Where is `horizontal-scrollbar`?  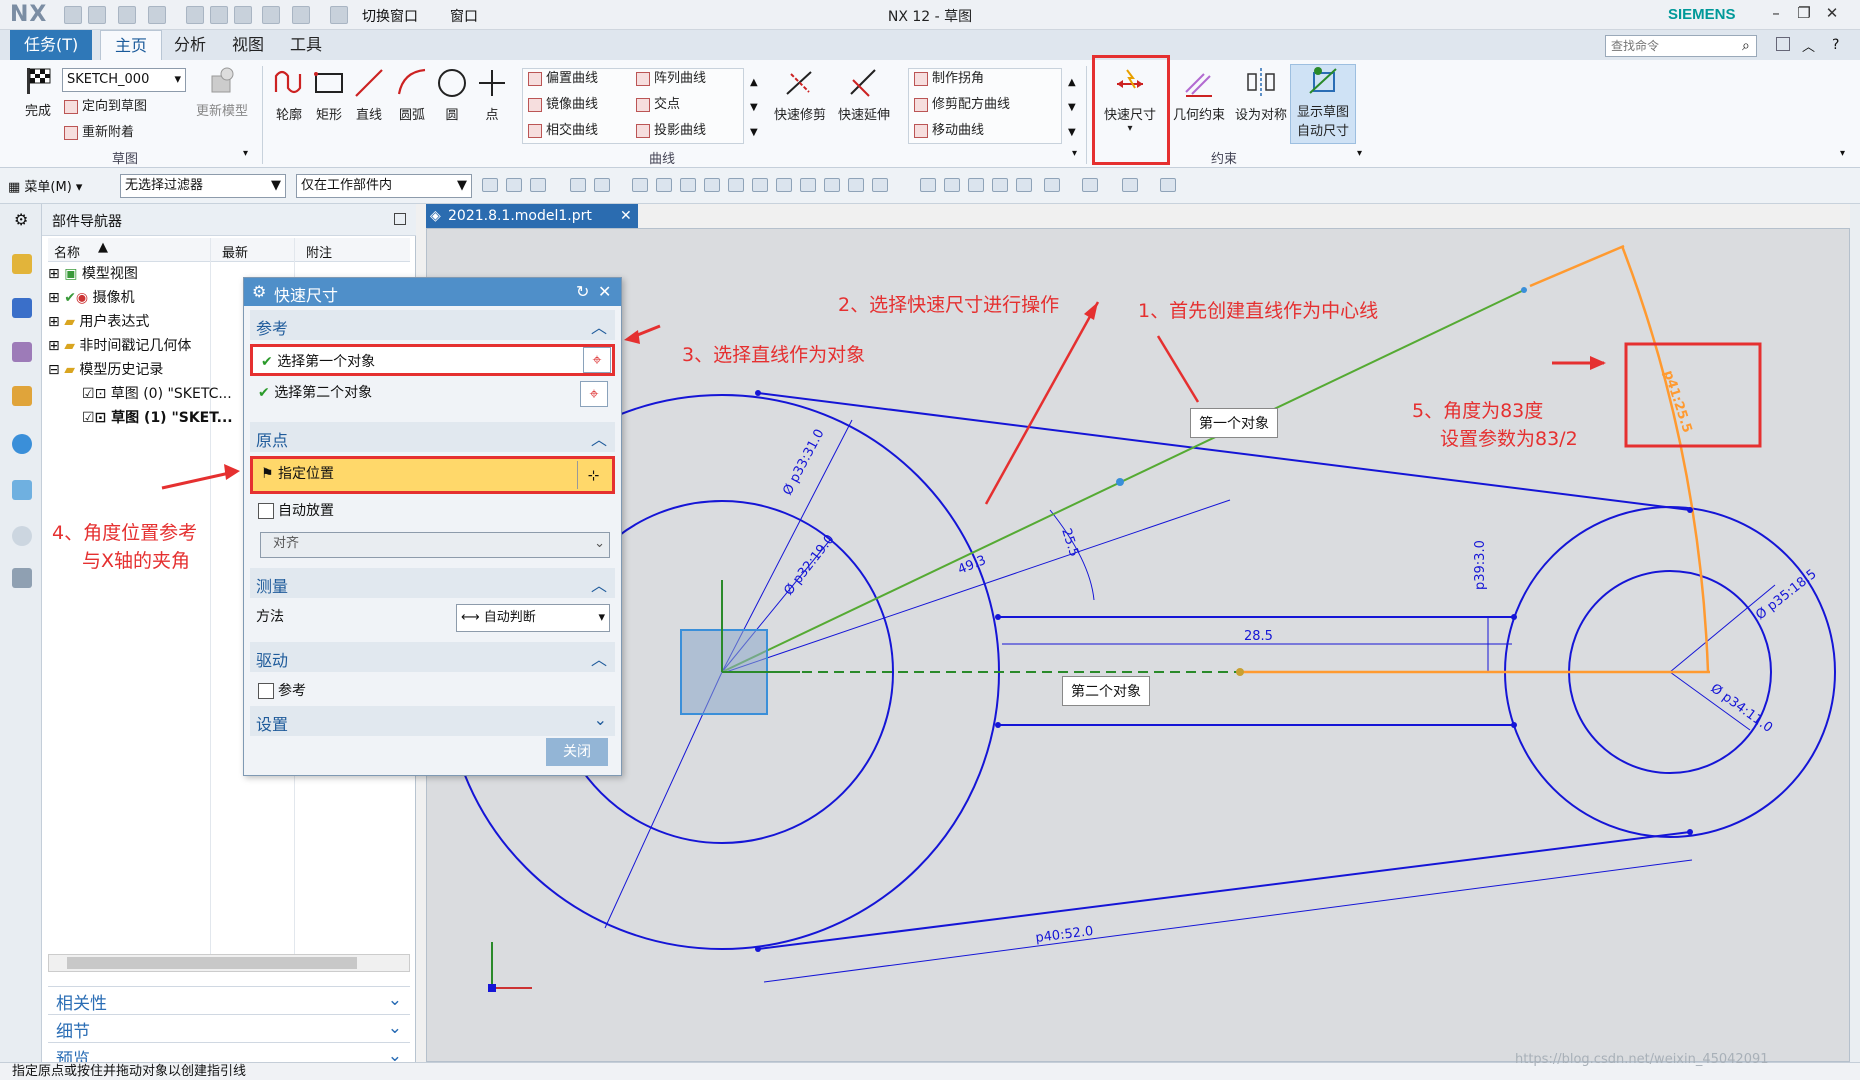 horizontal-scrollbar is located at coordinates (229, 963).